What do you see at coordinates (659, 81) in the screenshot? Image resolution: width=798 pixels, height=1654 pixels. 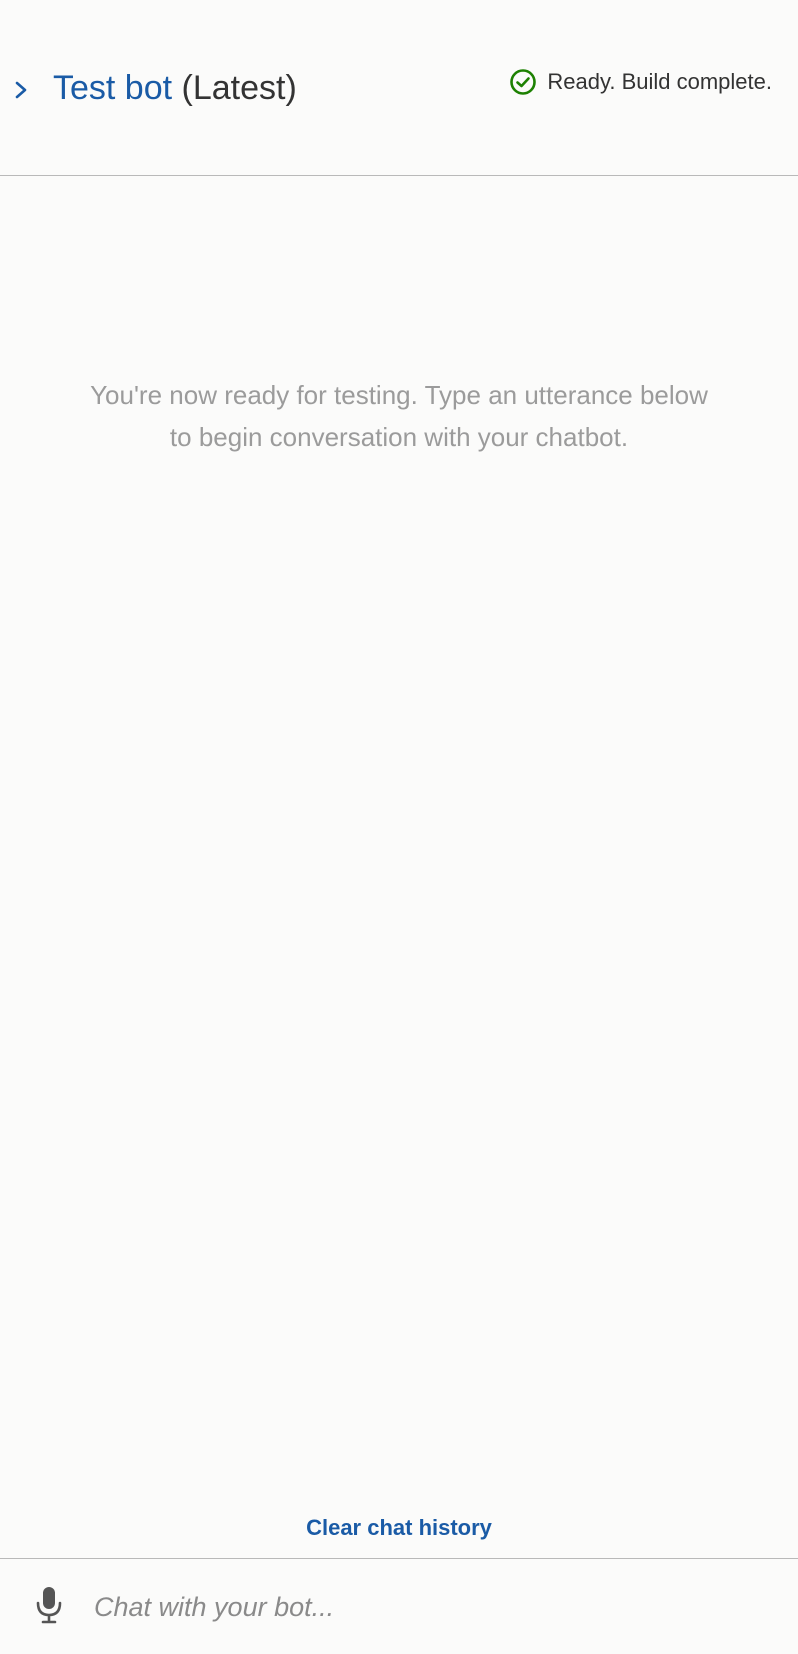 I see `build-status-text: Ready. Build complete.` at bounding box center [659, 81].